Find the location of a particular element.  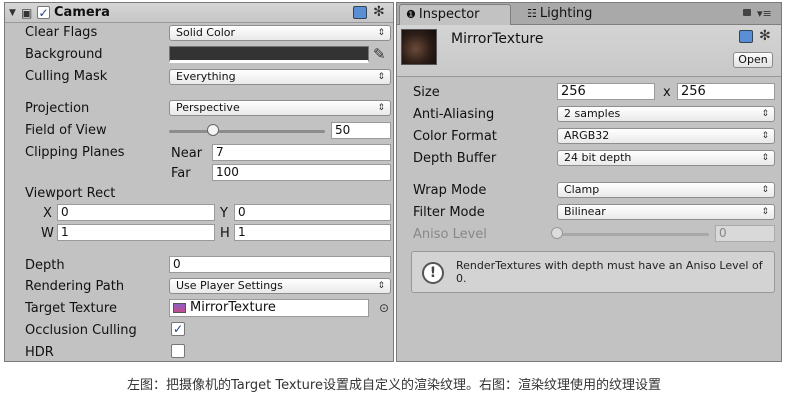

viewport-w-label: W is located at coordinates (47, 233).